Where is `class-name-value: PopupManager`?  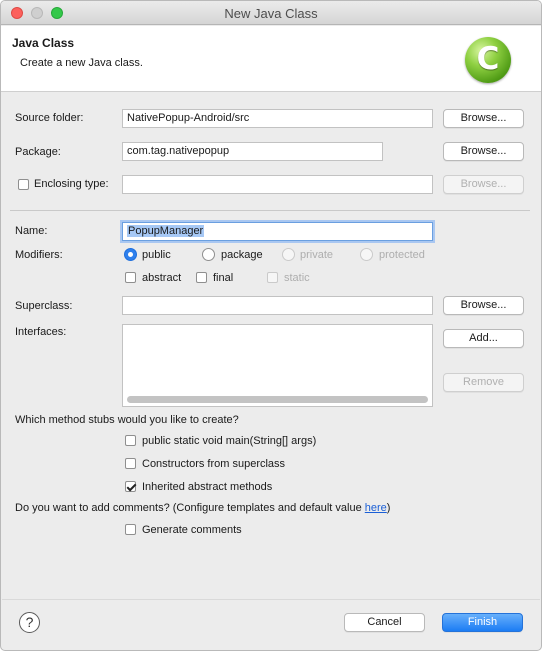 class-name-value: PopupManager is located at coordinates (166, 231).